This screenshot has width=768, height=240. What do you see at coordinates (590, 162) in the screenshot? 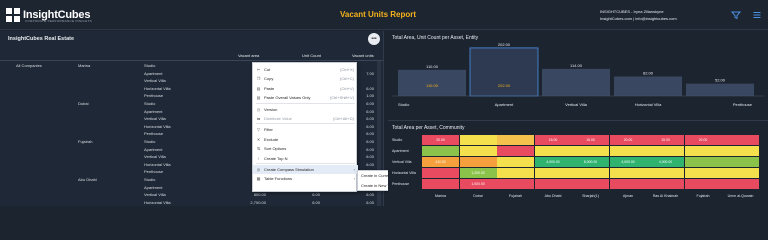
I see `heatmap-cell: 8,000.00` at bounding box center [590, 162].